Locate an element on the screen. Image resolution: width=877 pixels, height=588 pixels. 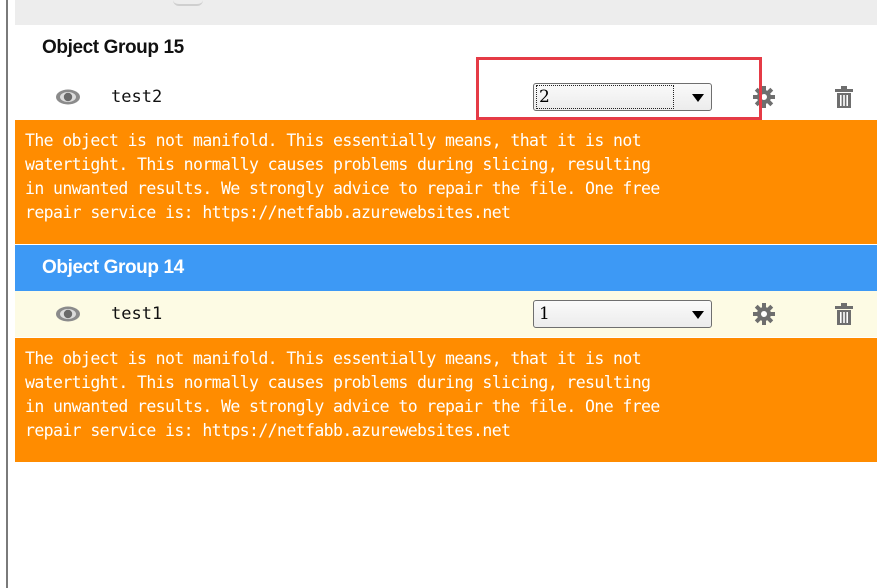
object-name: test2 is located at coordinates (137, 97).